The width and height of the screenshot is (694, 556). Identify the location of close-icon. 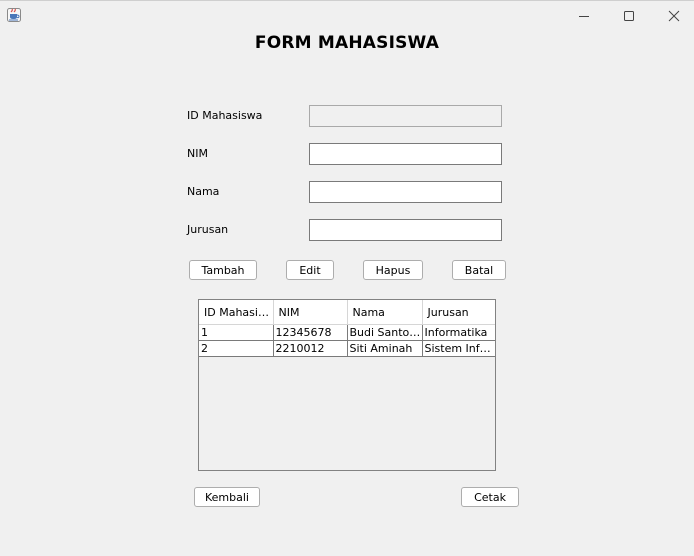
(672, 16).